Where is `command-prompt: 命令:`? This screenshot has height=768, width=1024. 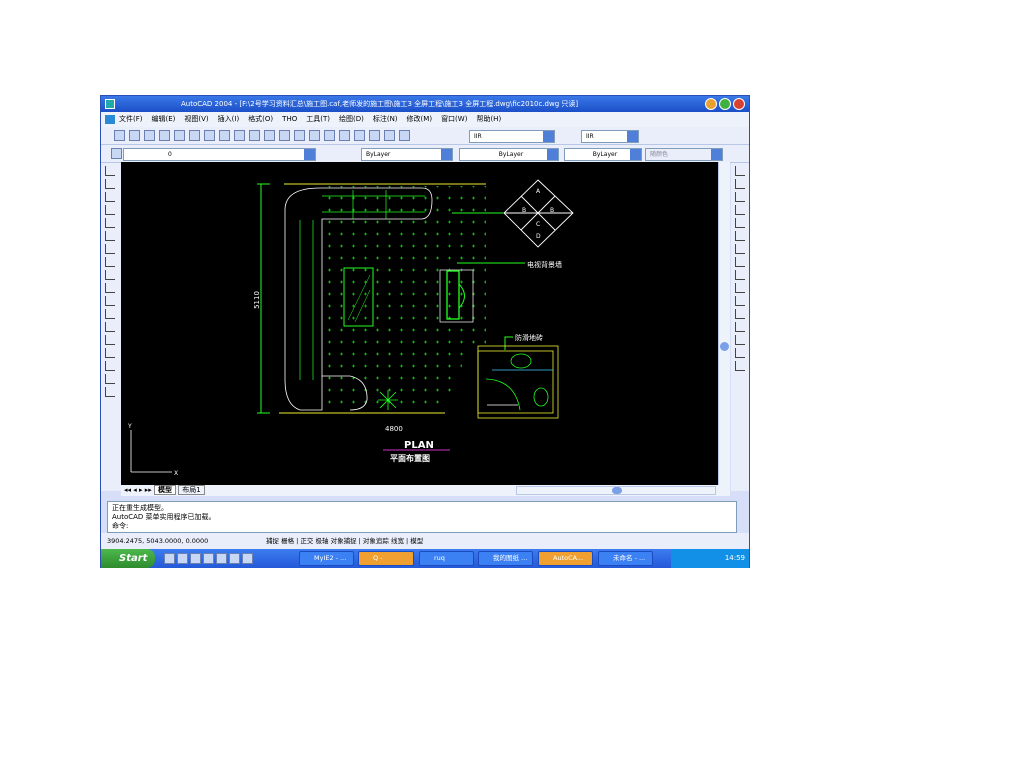
command-prompt: 命令: is located at coordinates (422, 526).